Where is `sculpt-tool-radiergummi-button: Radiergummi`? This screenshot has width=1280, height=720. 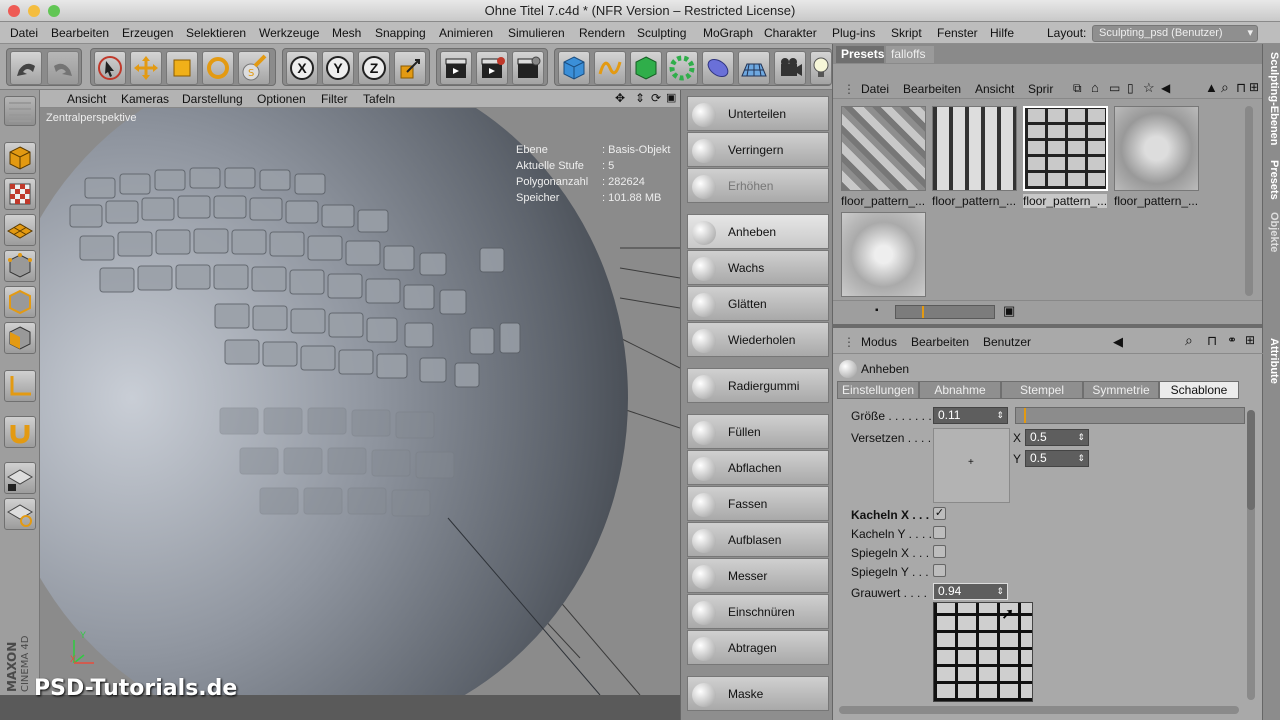 sculpt-tool-radiergummi-button: Radiergummi is located at coordinates (758, 385).